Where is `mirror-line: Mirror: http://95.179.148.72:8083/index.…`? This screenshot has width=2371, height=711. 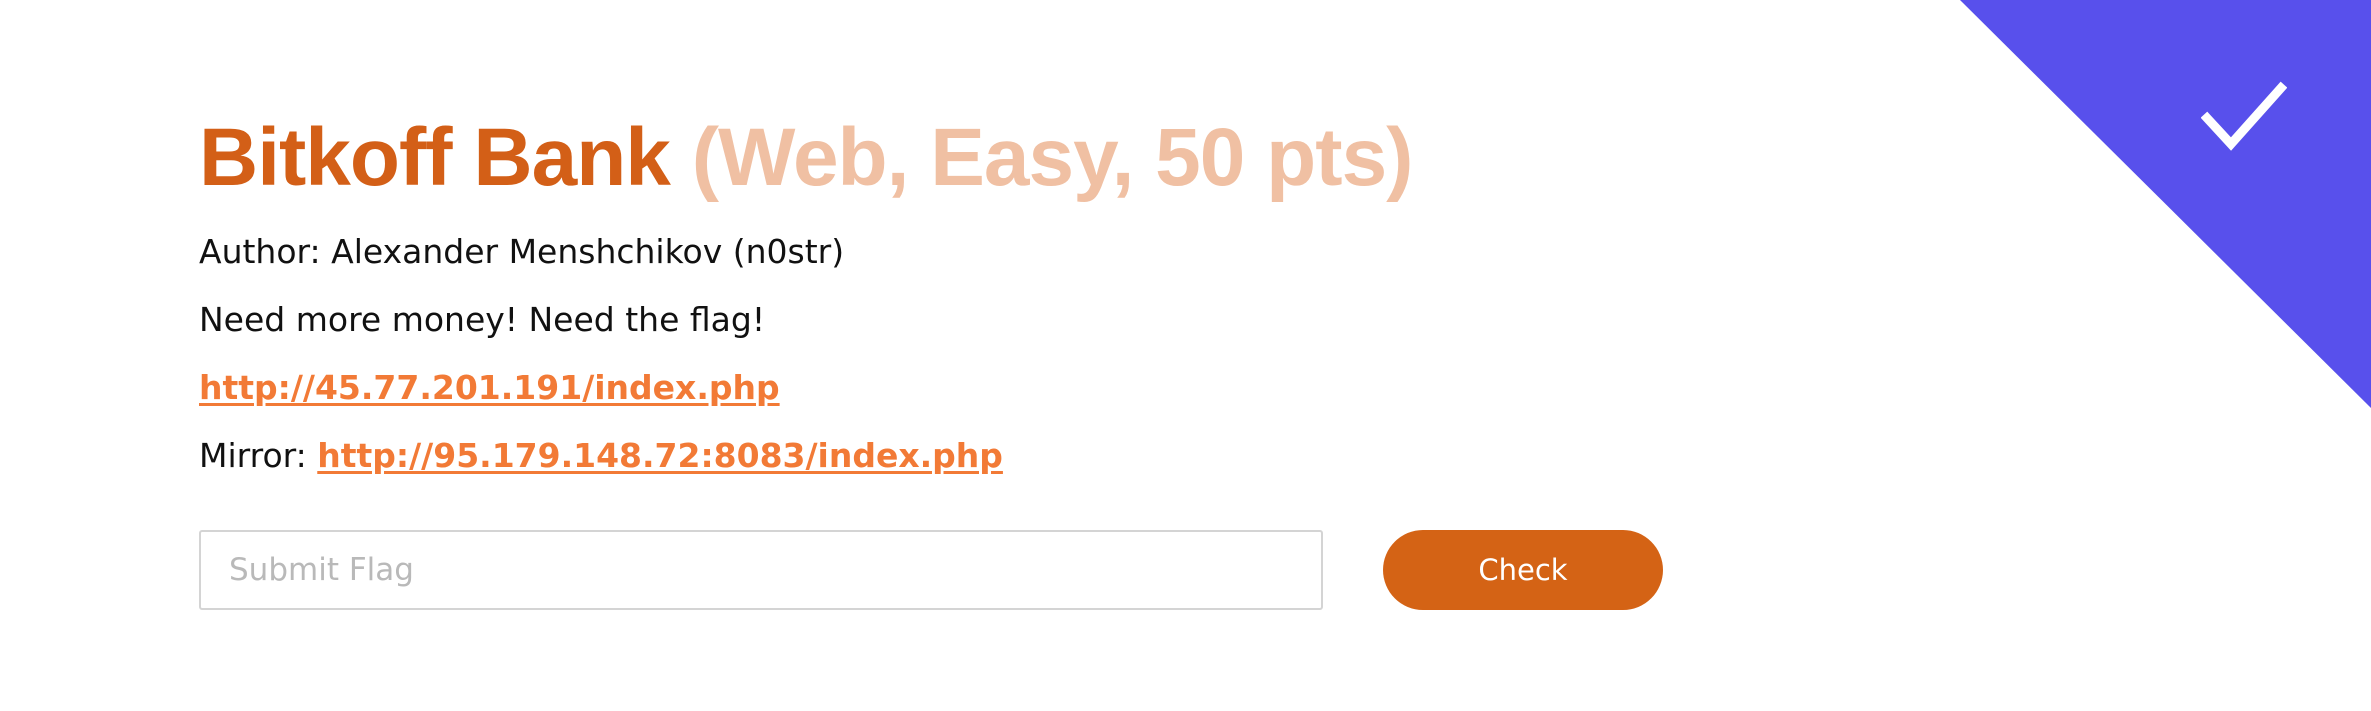 mirror-line: Mirror: http://95.179.148.72:8083/index.… is located at coordinates (601, 456).